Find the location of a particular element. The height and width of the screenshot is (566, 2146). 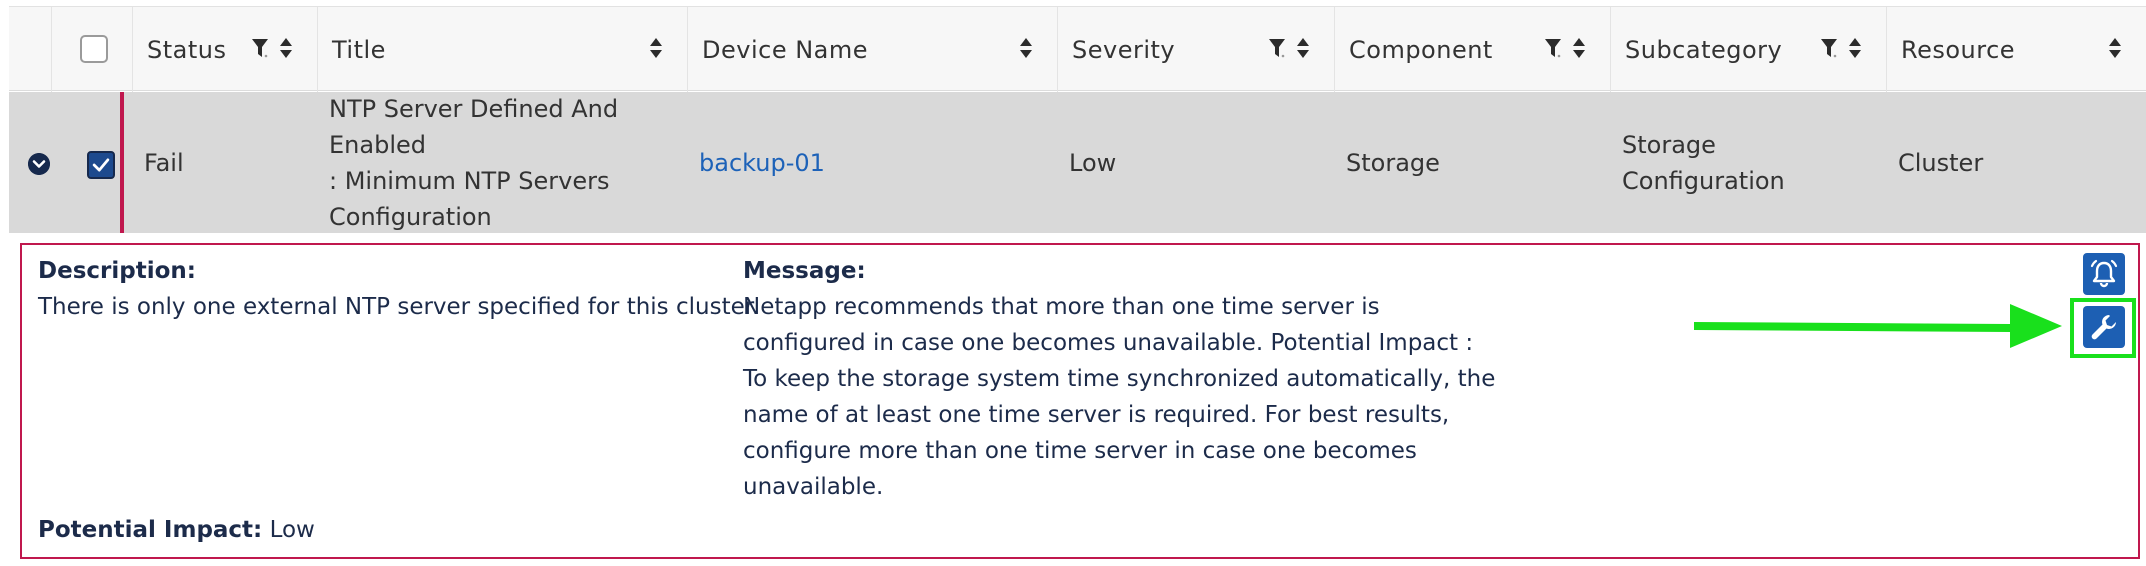

header-resource: Resource is located at coordinates (2016, 49).